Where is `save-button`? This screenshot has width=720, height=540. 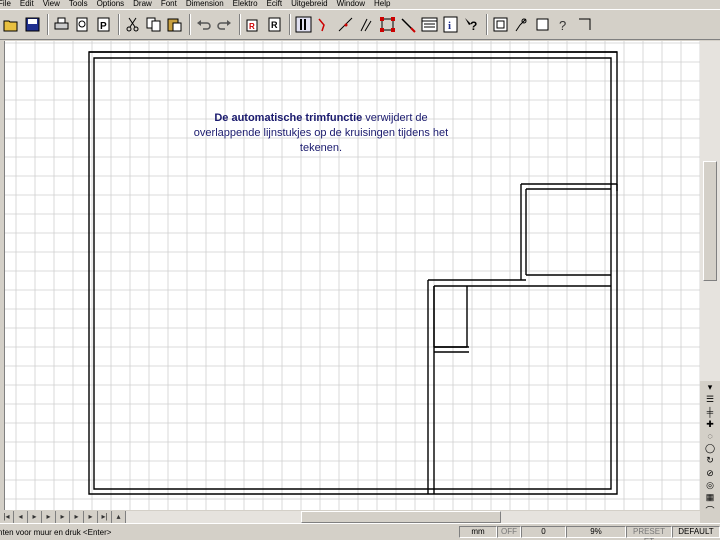
save-button is located at coordinates (32, 24).